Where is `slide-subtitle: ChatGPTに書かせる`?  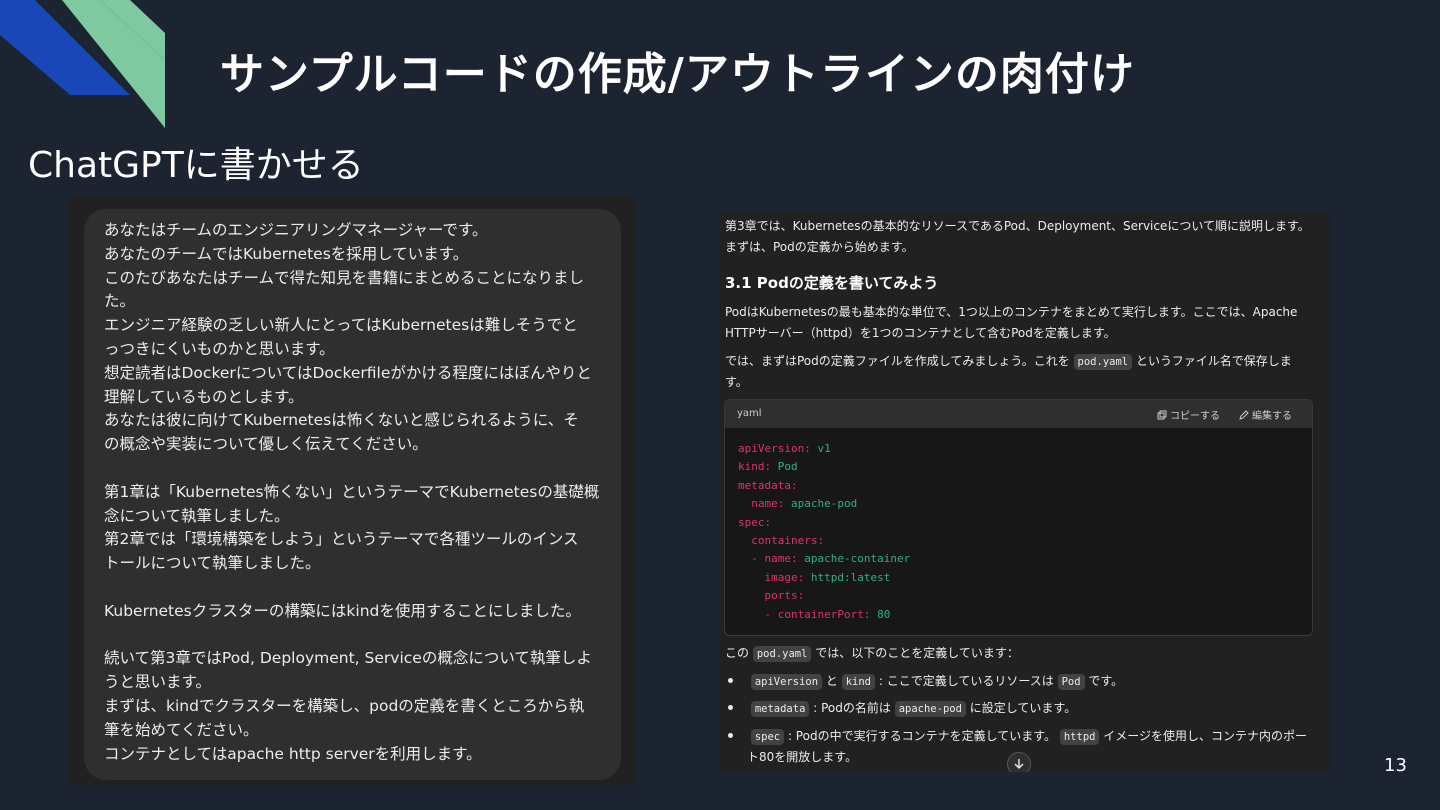
slide-subtitle: ChatGPTに書かせる is located at coordinates (196, 165).